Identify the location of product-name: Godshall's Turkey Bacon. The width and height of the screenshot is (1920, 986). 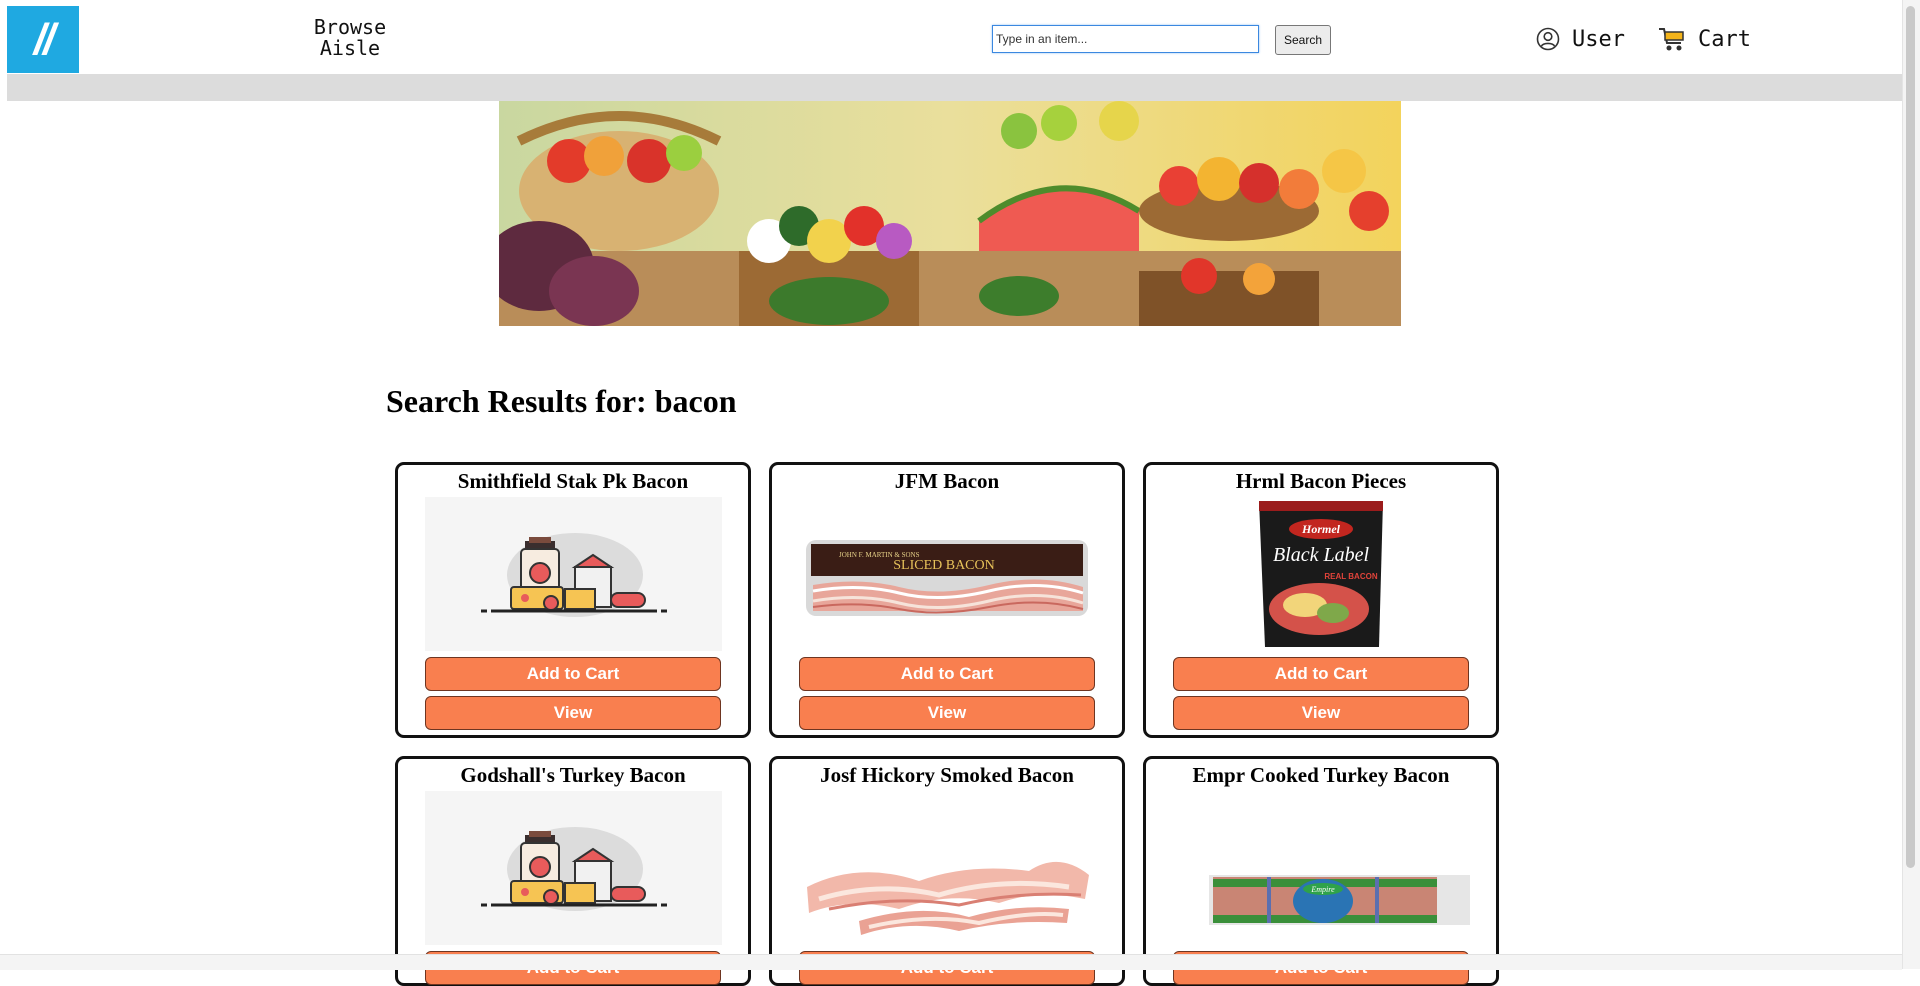
(573, 775).